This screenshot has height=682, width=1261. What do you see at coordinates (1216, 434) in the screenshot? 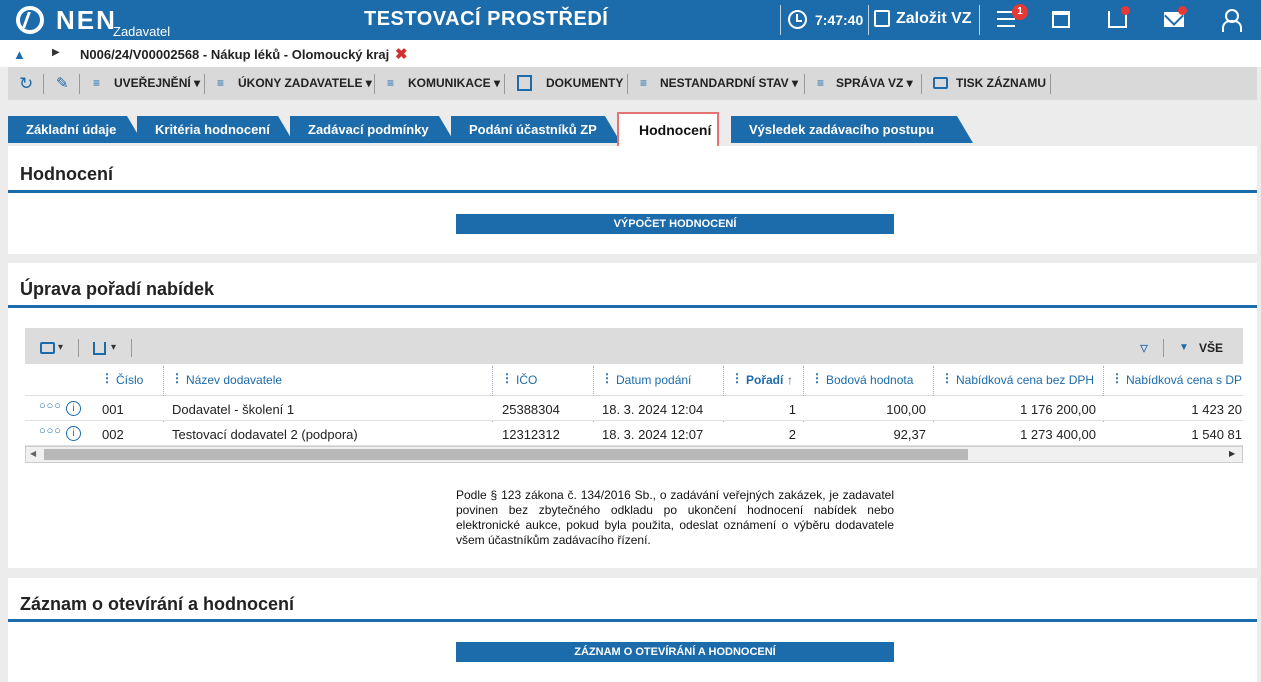
I see `cell-cena-s-dph: 1 540 81` at bounding box center [1216, 434].